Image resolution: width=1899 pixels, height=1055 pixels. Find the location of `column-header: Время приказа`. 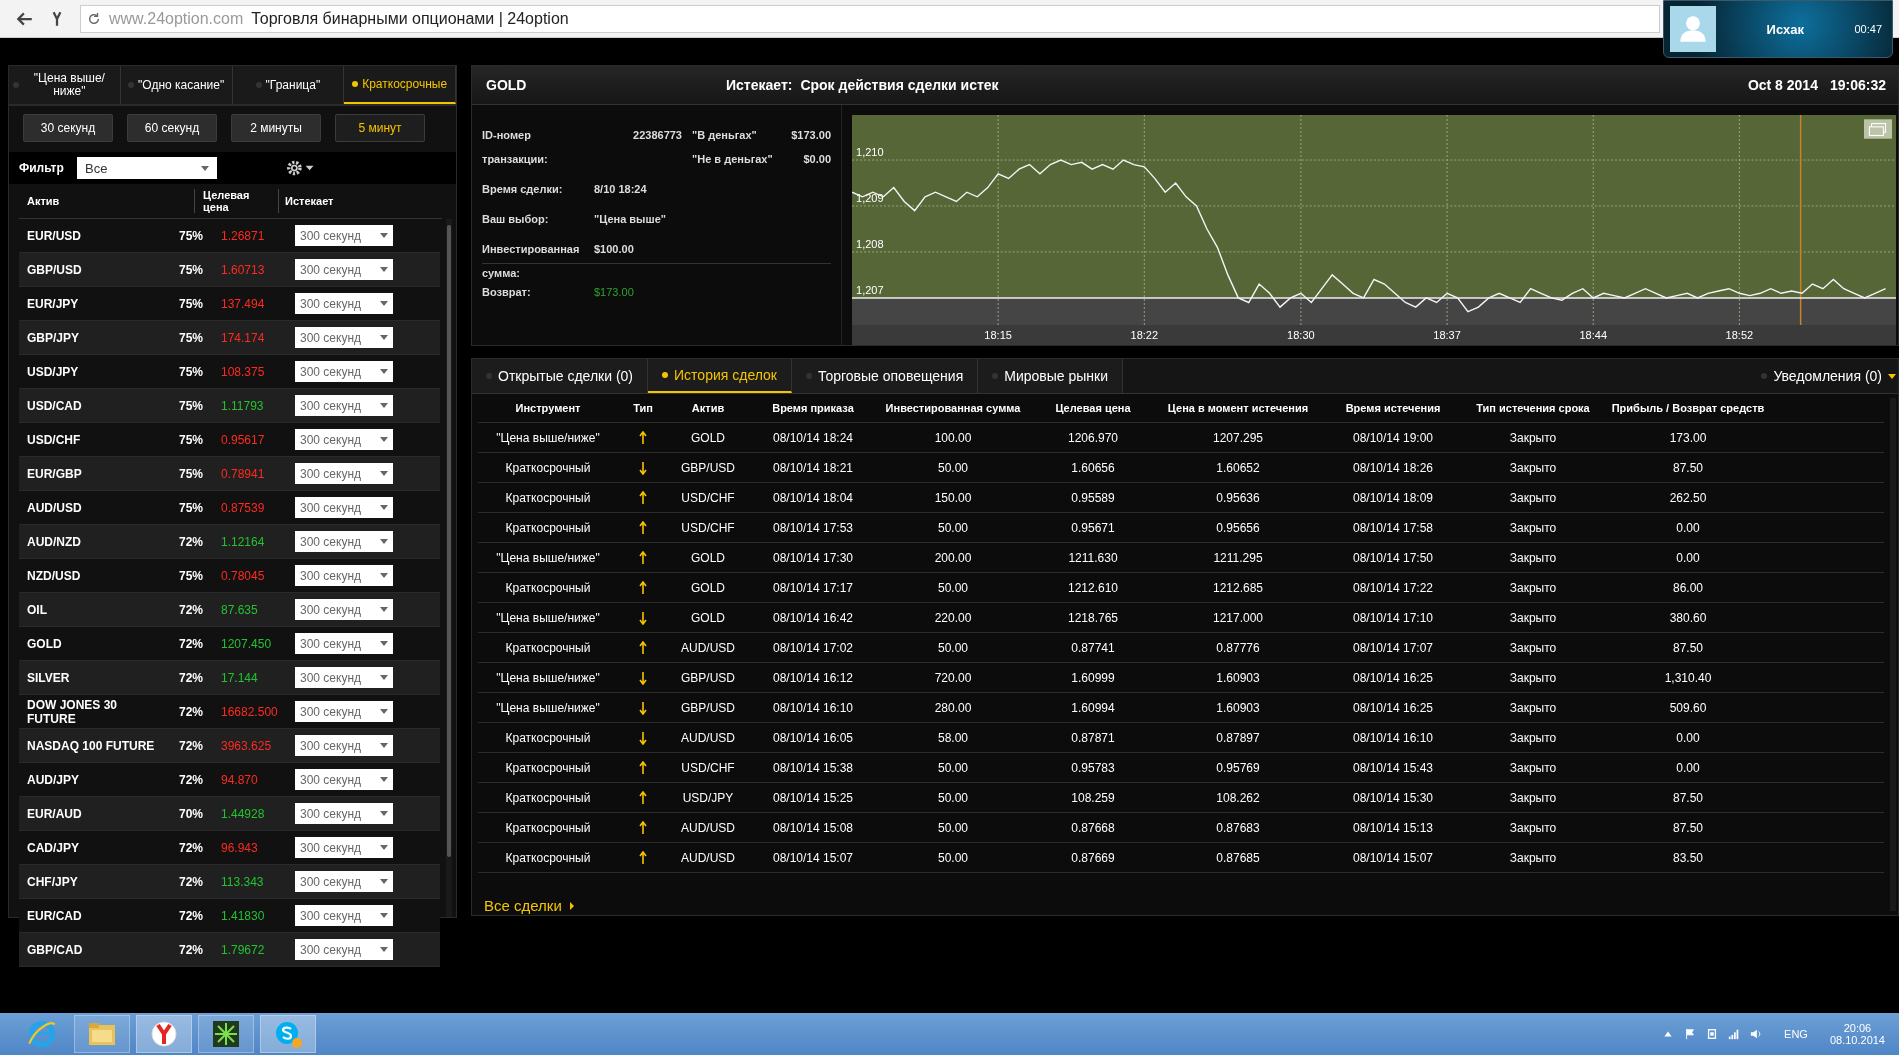

column-header: Время приказа is located at coordinates (813, 408).